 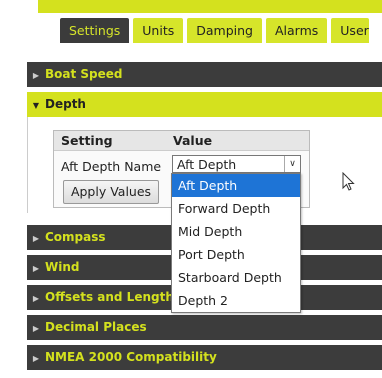 What do you see at coordinates (236, 277) in the screenshot?
I see `dropdown-option: Starboard Depth` at bounding box center [236, 277].